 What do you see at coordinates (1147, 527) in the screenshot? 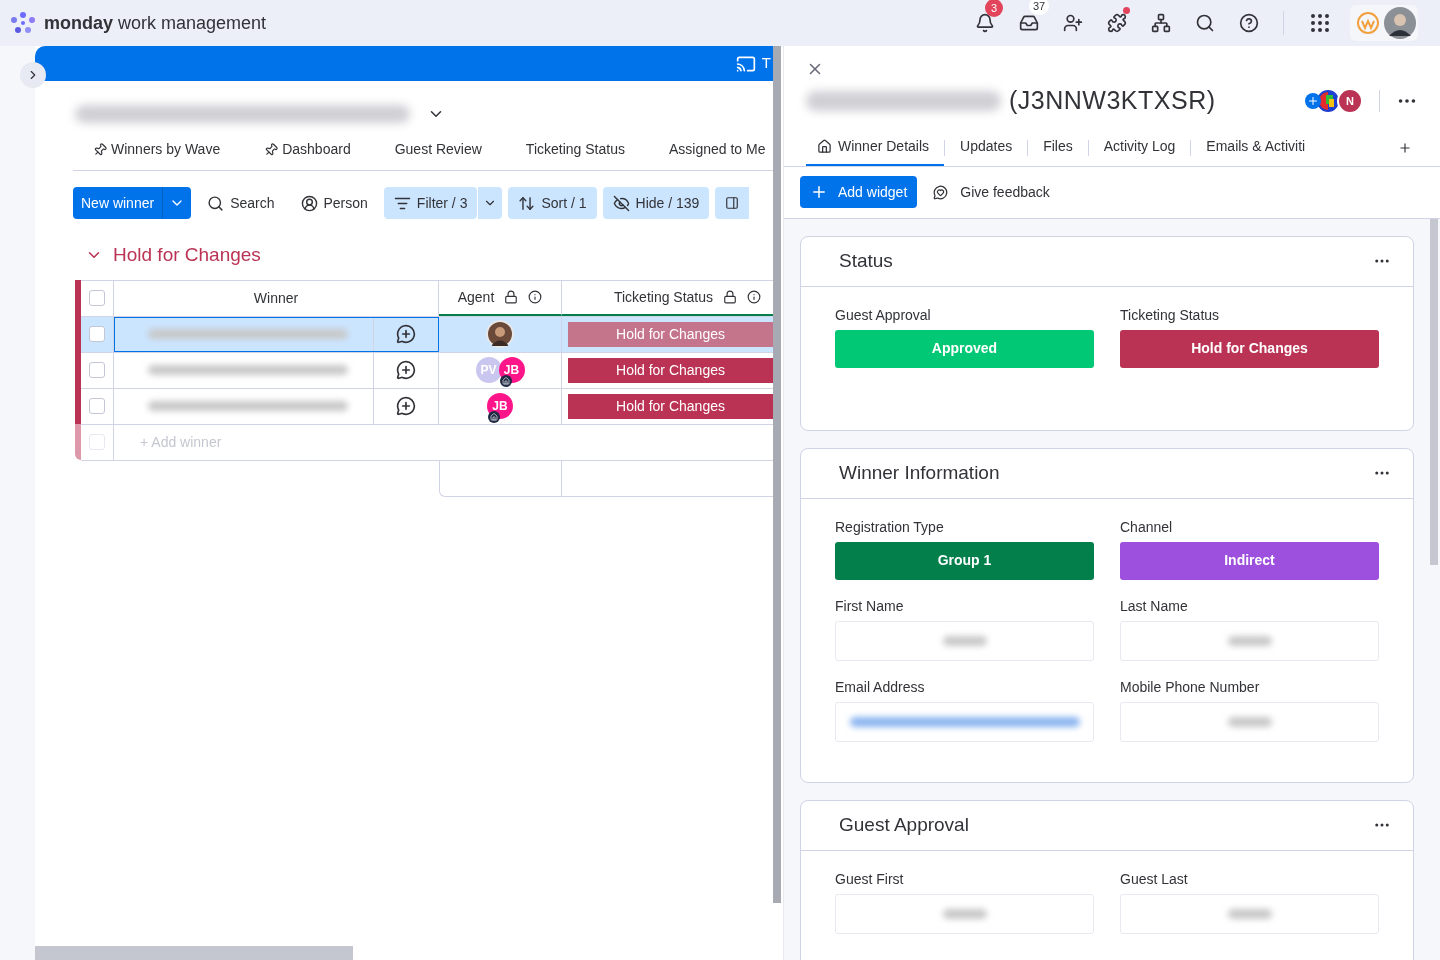
I see `field-label: Channel` at bounding box center [1147, 527].